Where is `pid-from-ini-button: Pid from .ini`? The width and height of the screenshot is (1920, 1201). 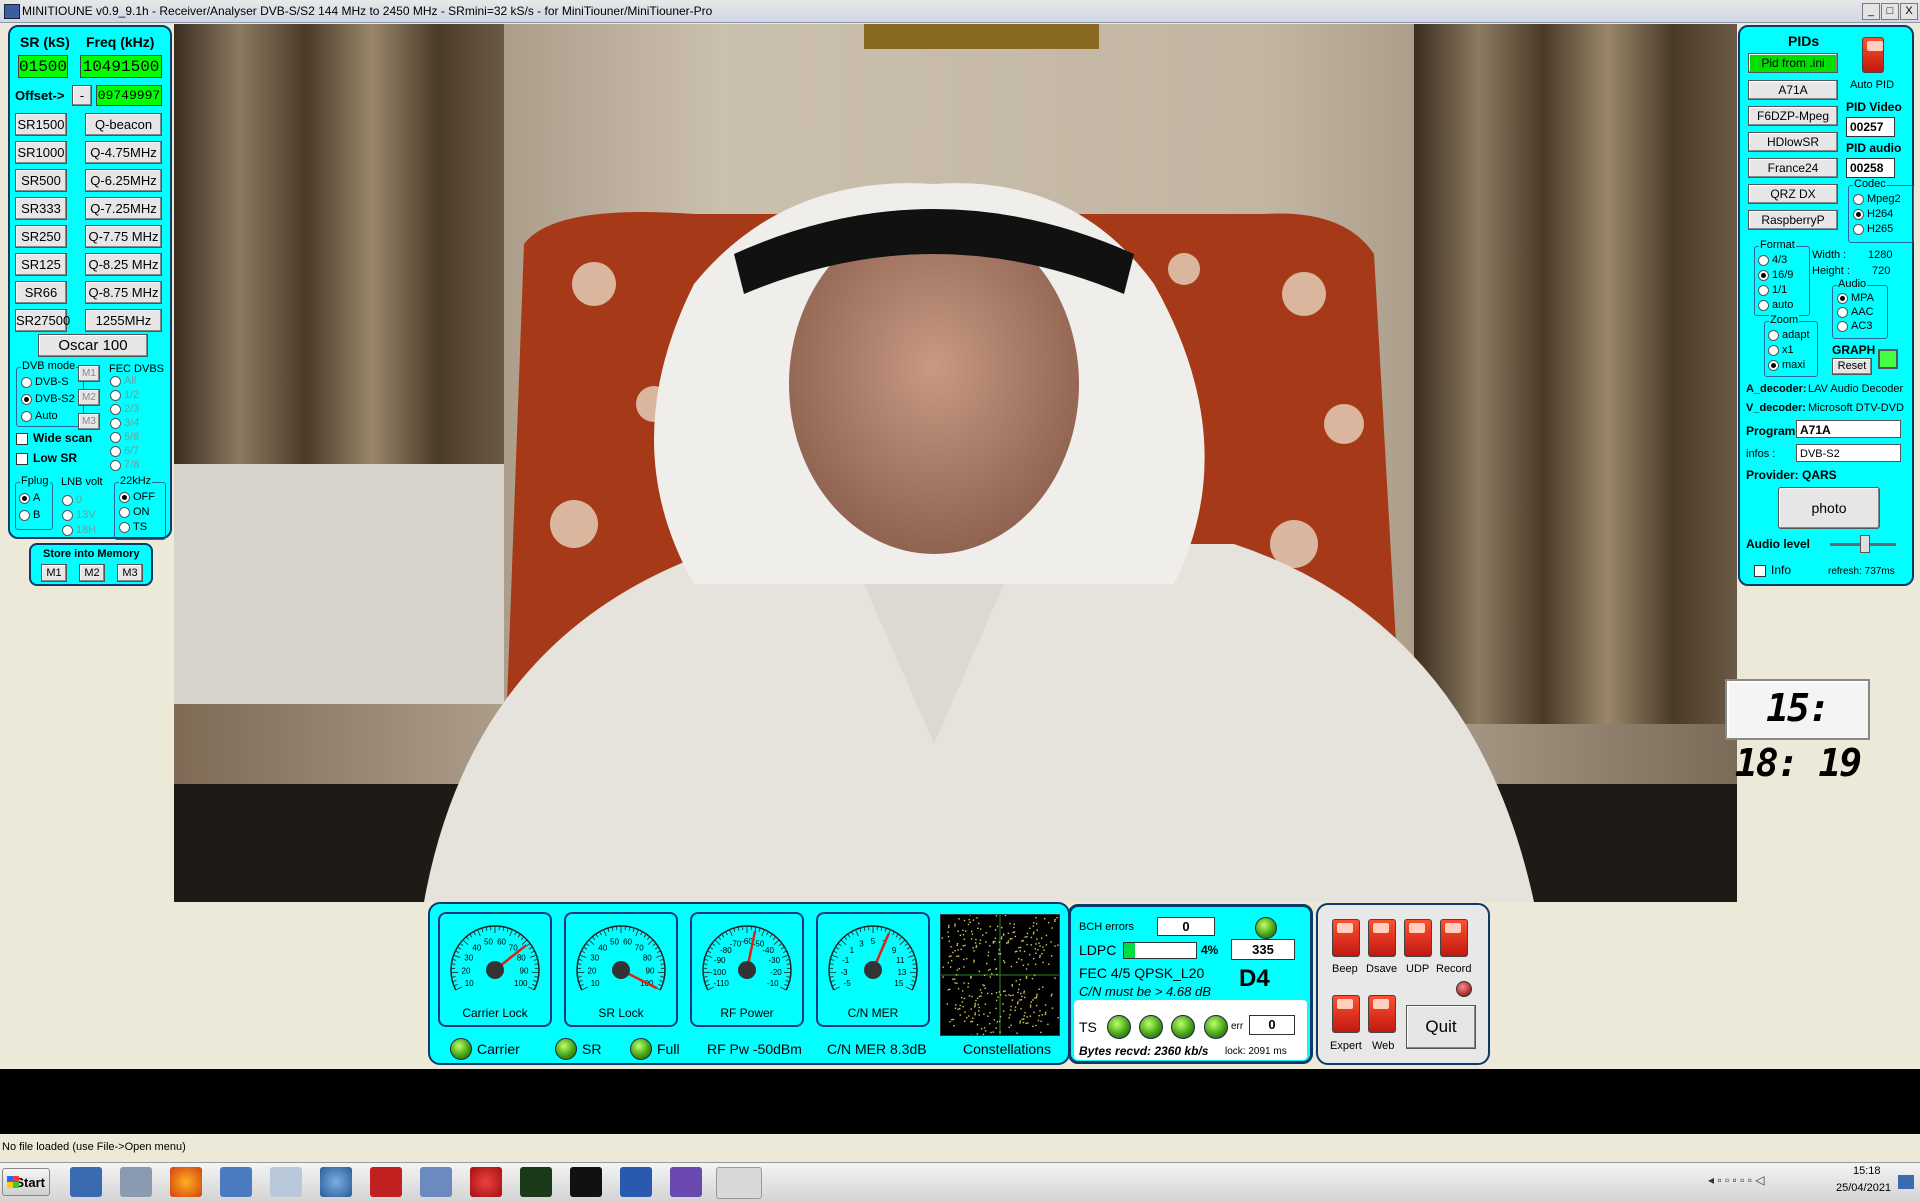
pid-from-ini-button: Pid from .ini is located at coordinates (1793, 63).